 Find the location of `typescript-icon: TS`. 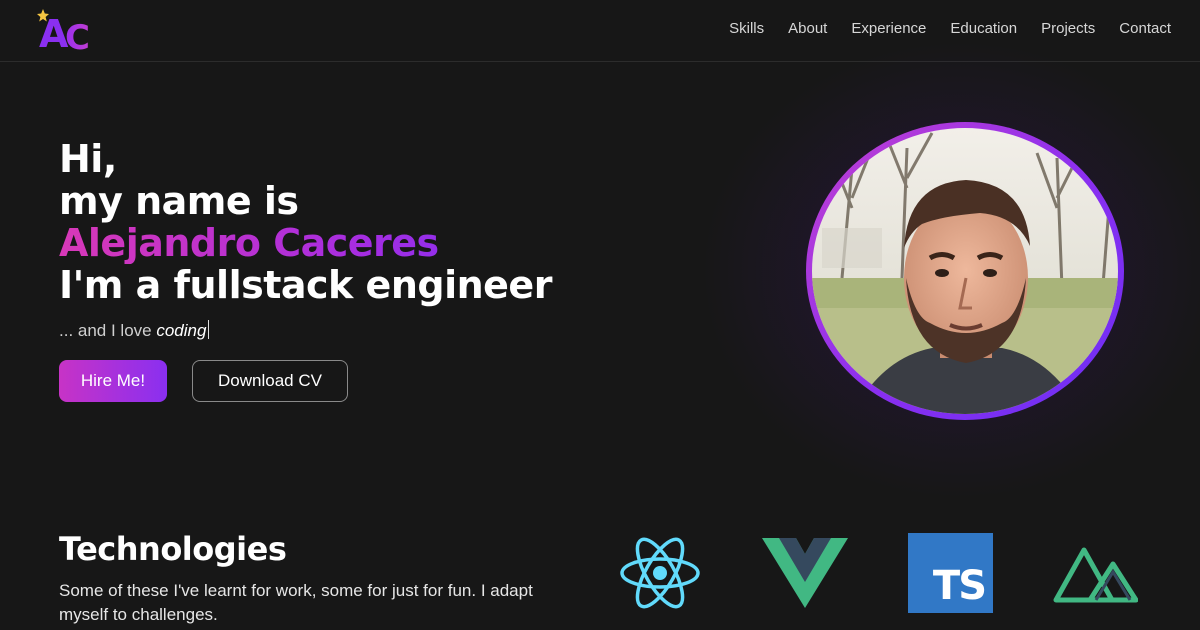

typescript-icon: TS is located at coordinates (950, 573).